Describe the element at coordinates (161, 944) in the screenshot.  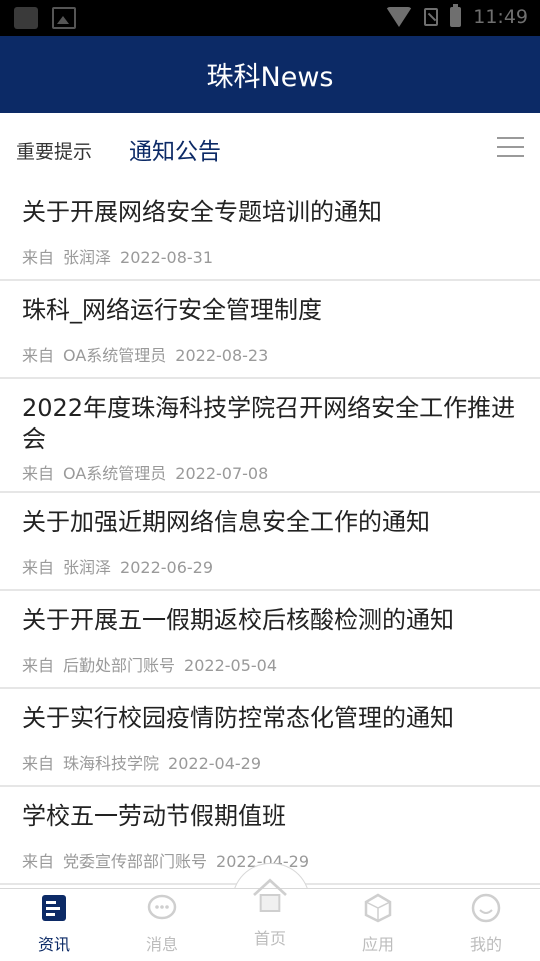
I see `nav-label: 消息` at that location.